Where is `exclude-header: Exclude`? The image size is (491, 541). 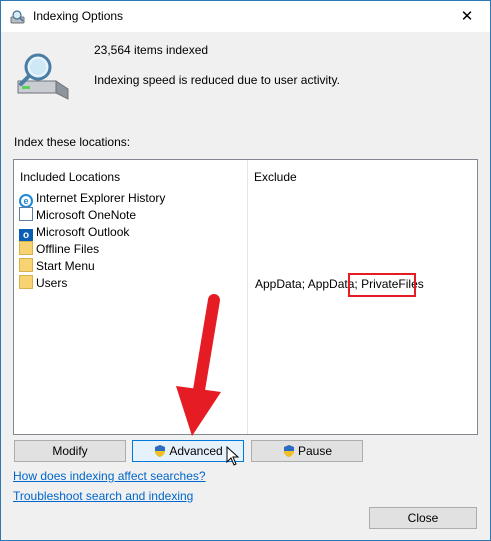 exclude-header: Exclude is located at coordinates (275, 177).